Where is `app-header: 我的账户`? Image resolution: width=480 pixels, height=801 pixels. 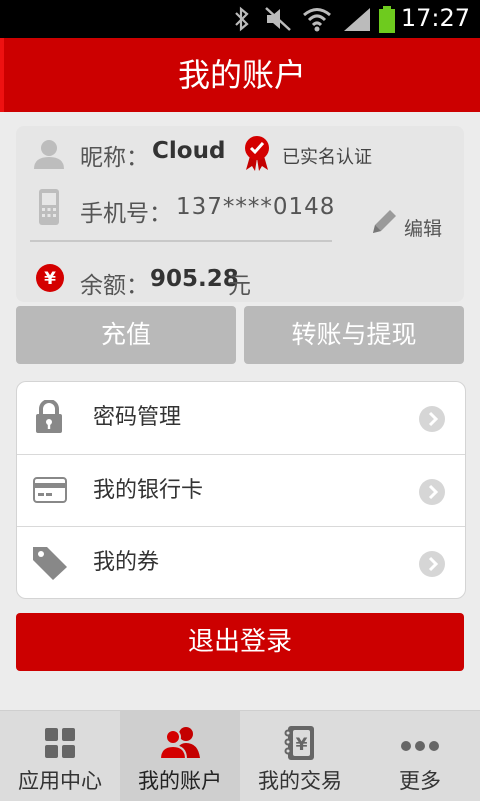
app-header: 我的账户 is located at coordinates (240, 75).